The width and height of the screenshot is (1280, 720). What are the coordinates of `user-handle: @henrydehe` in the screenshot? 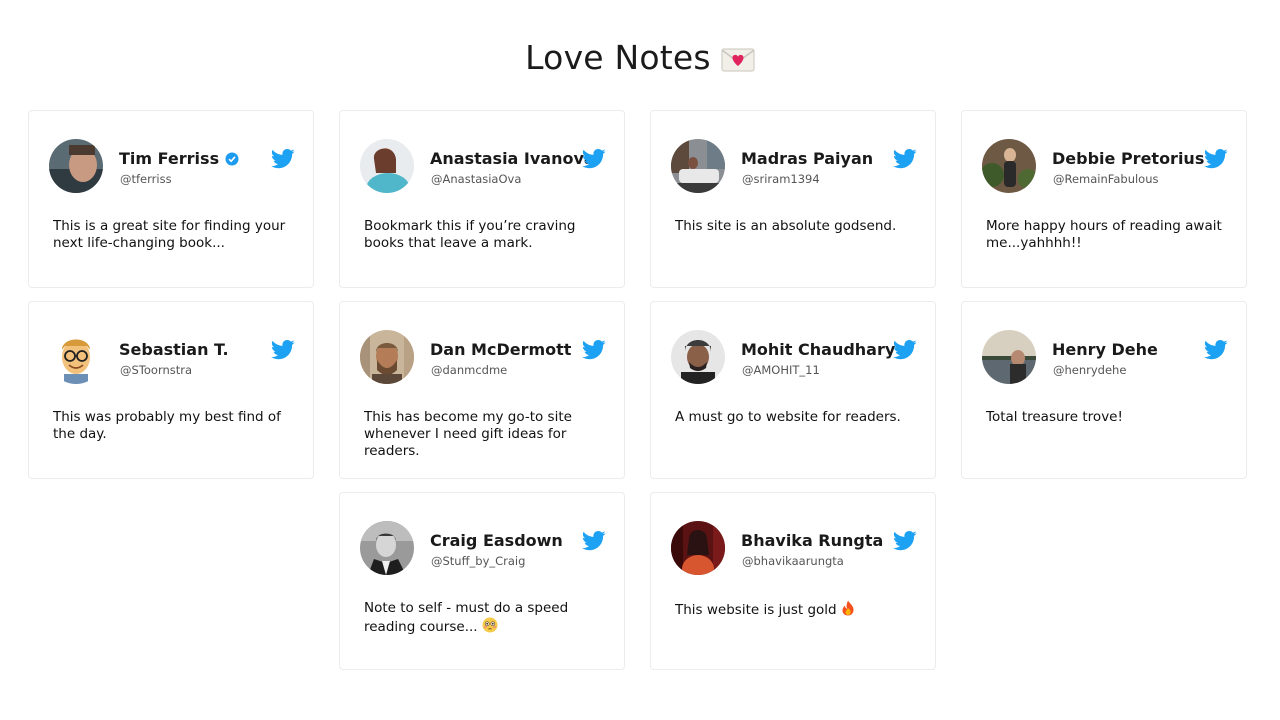 It's located at (1089, 370).